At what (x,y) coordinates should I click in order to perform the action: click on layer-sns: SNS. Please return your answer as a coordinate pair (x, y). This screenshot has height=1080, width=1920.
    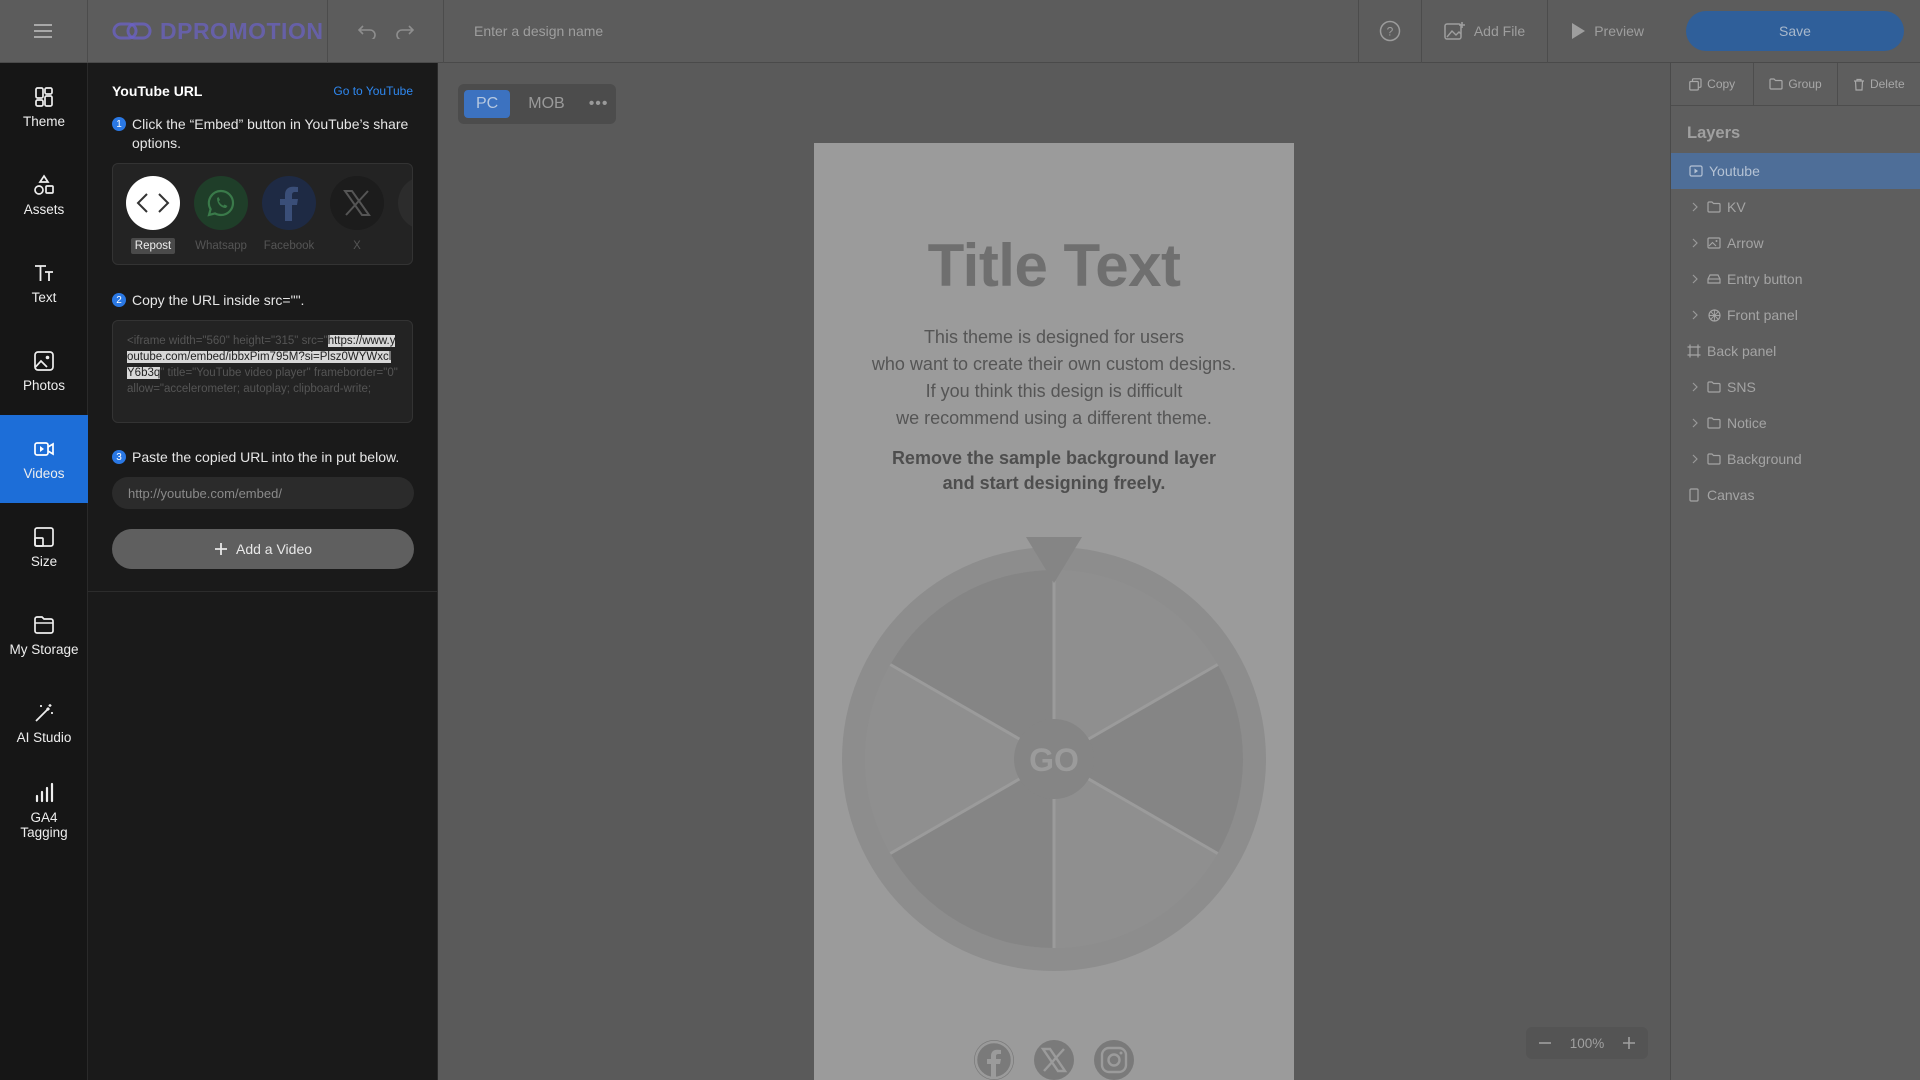
    Looking at the image, I should click on (1795, 387).